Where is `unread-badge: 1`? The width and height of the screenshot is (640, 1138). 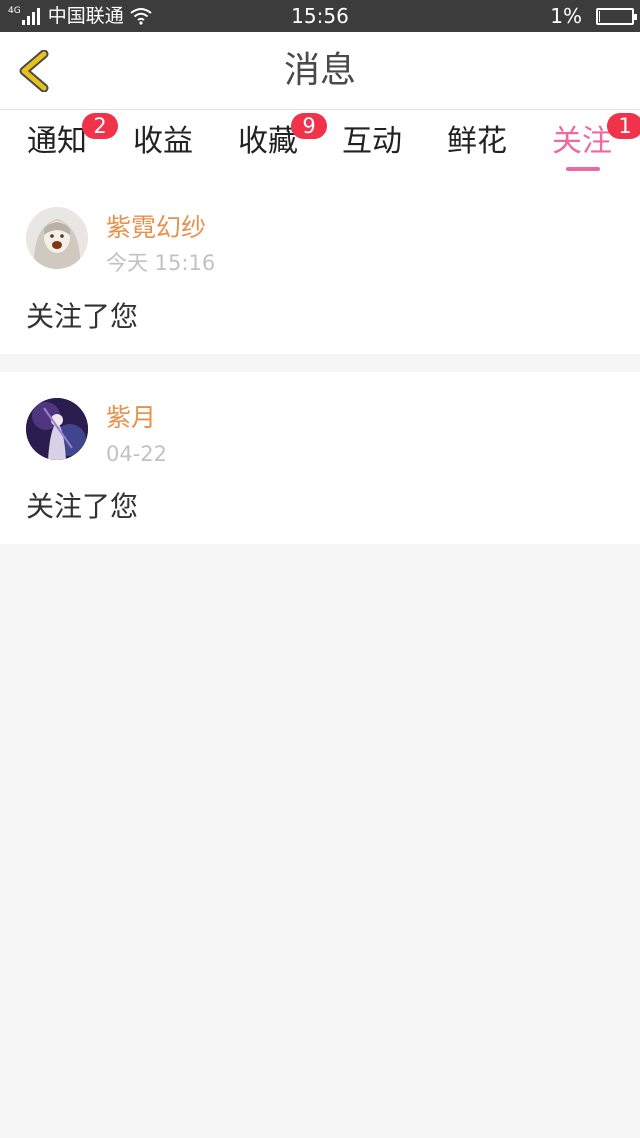
unread-badge: 1 is located at coordinates (623, 126).